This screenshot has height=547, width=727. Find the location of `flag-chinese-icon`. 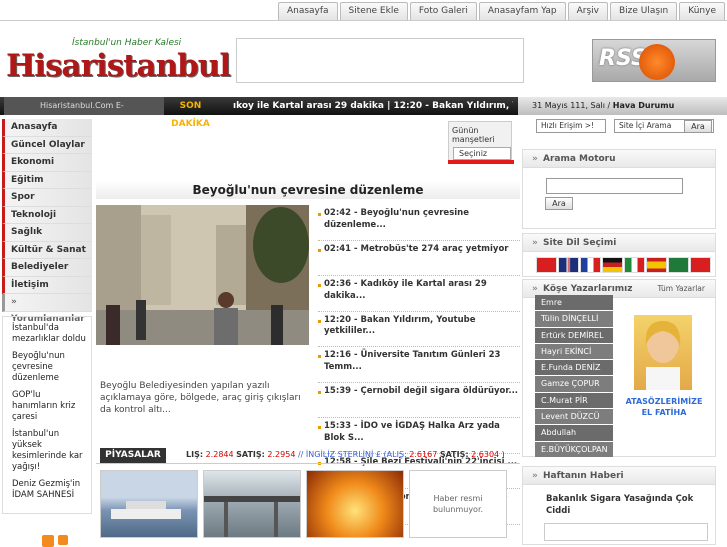

flag-chinese-icon is located at coordinates (700, 265).